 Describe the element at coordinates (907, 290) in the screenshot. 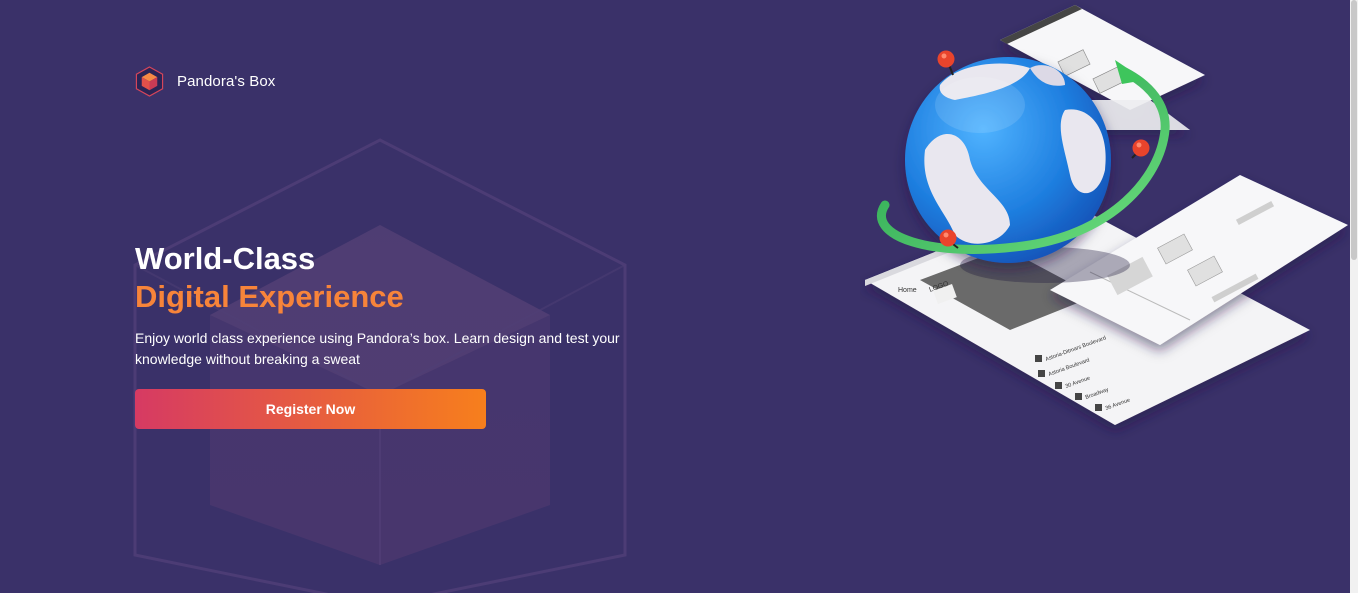

I see `wireframe-home-tab: Home` at that location.